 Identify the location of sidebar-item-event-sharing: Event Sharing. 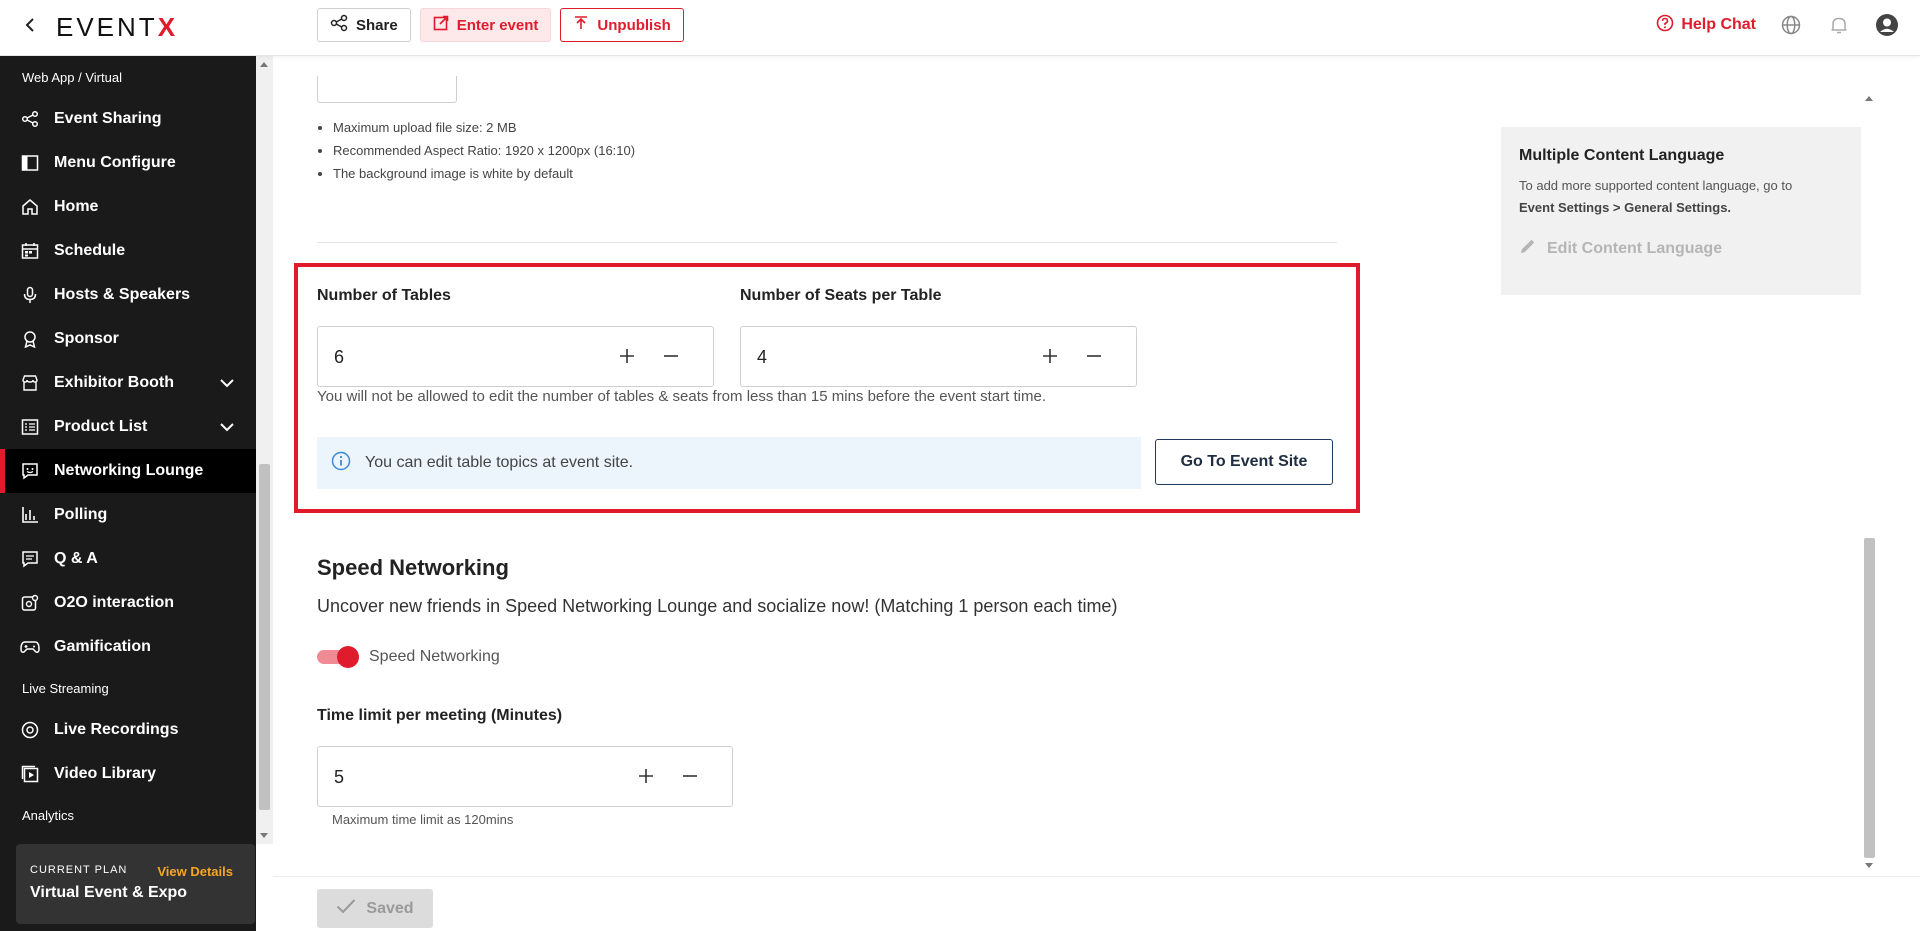
(128, 119).